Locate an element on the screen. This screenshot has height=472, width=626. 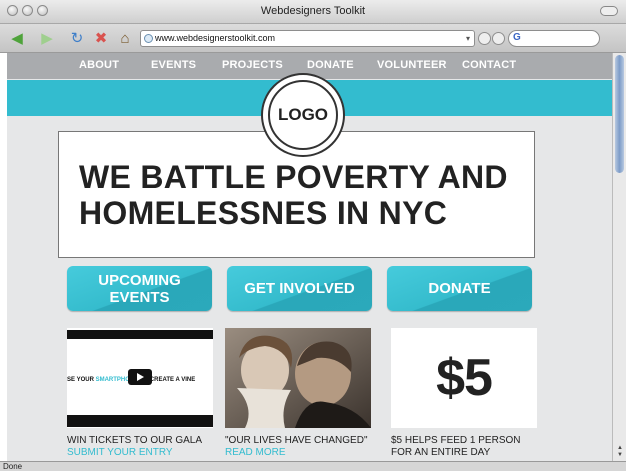
vertical-scrollbar: ▲ ▼ is located at coordinates (619, 257).